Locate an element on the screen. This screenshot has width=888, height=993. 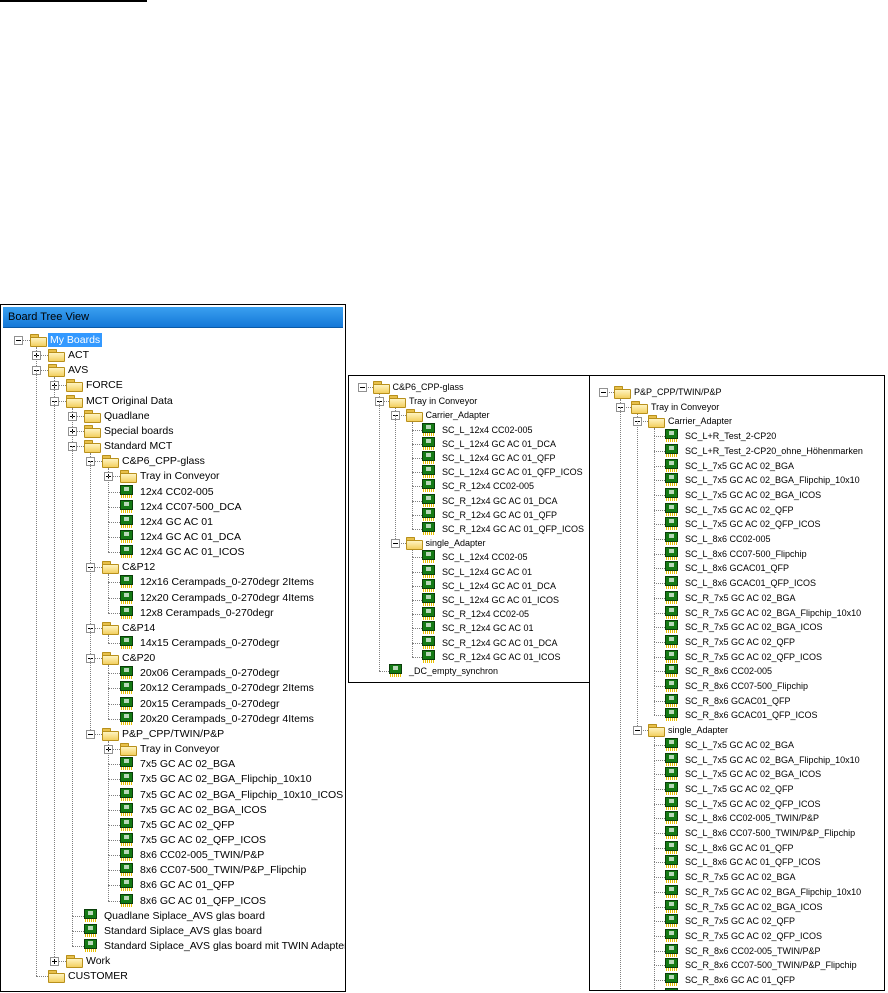
tree-node-20x12-cerampads-0-270degr-2items: 20x12 Cerampads_0-270degr 2Items is located at coordinates (173, 688).